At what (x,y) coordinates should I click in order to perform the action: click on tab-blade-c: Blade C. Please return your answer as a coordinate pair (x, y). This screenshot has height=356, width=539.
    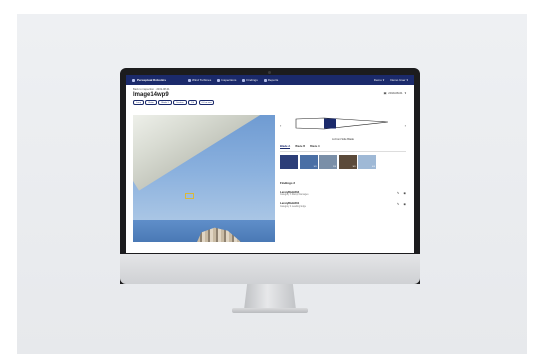
    Looking at the image, I should click on (315, 146).